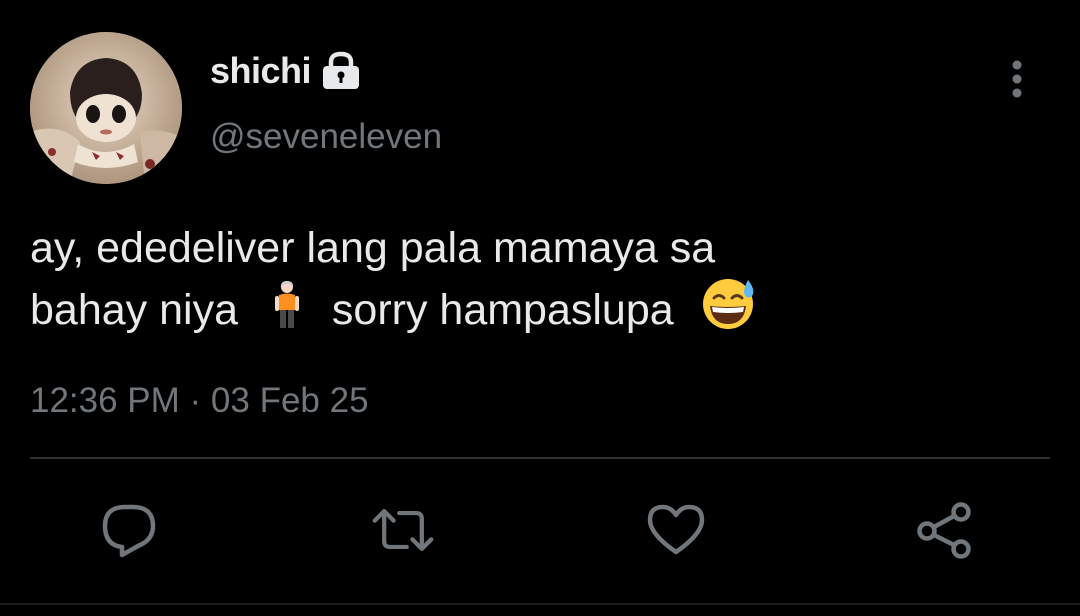  I want to click on tweet-timestamp: 12:36 PM · 03 Feb 25, so click(199, 401).